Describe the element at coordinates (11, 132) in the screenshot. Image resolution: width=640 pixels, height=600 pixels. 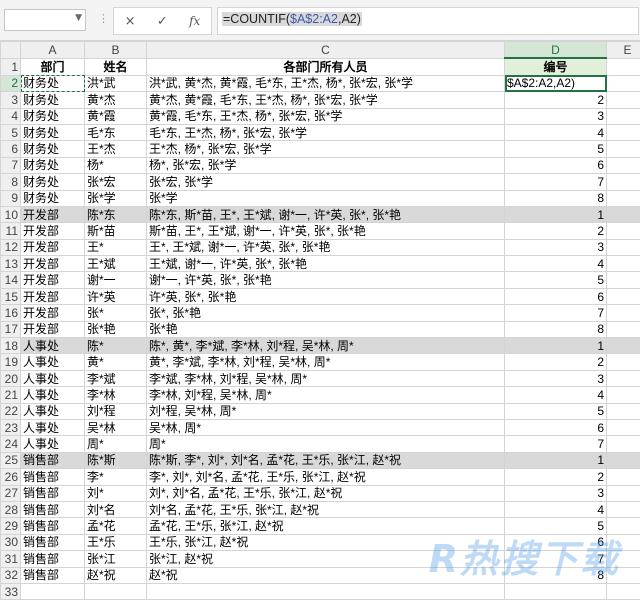
I see `row-header: 5` at that location.